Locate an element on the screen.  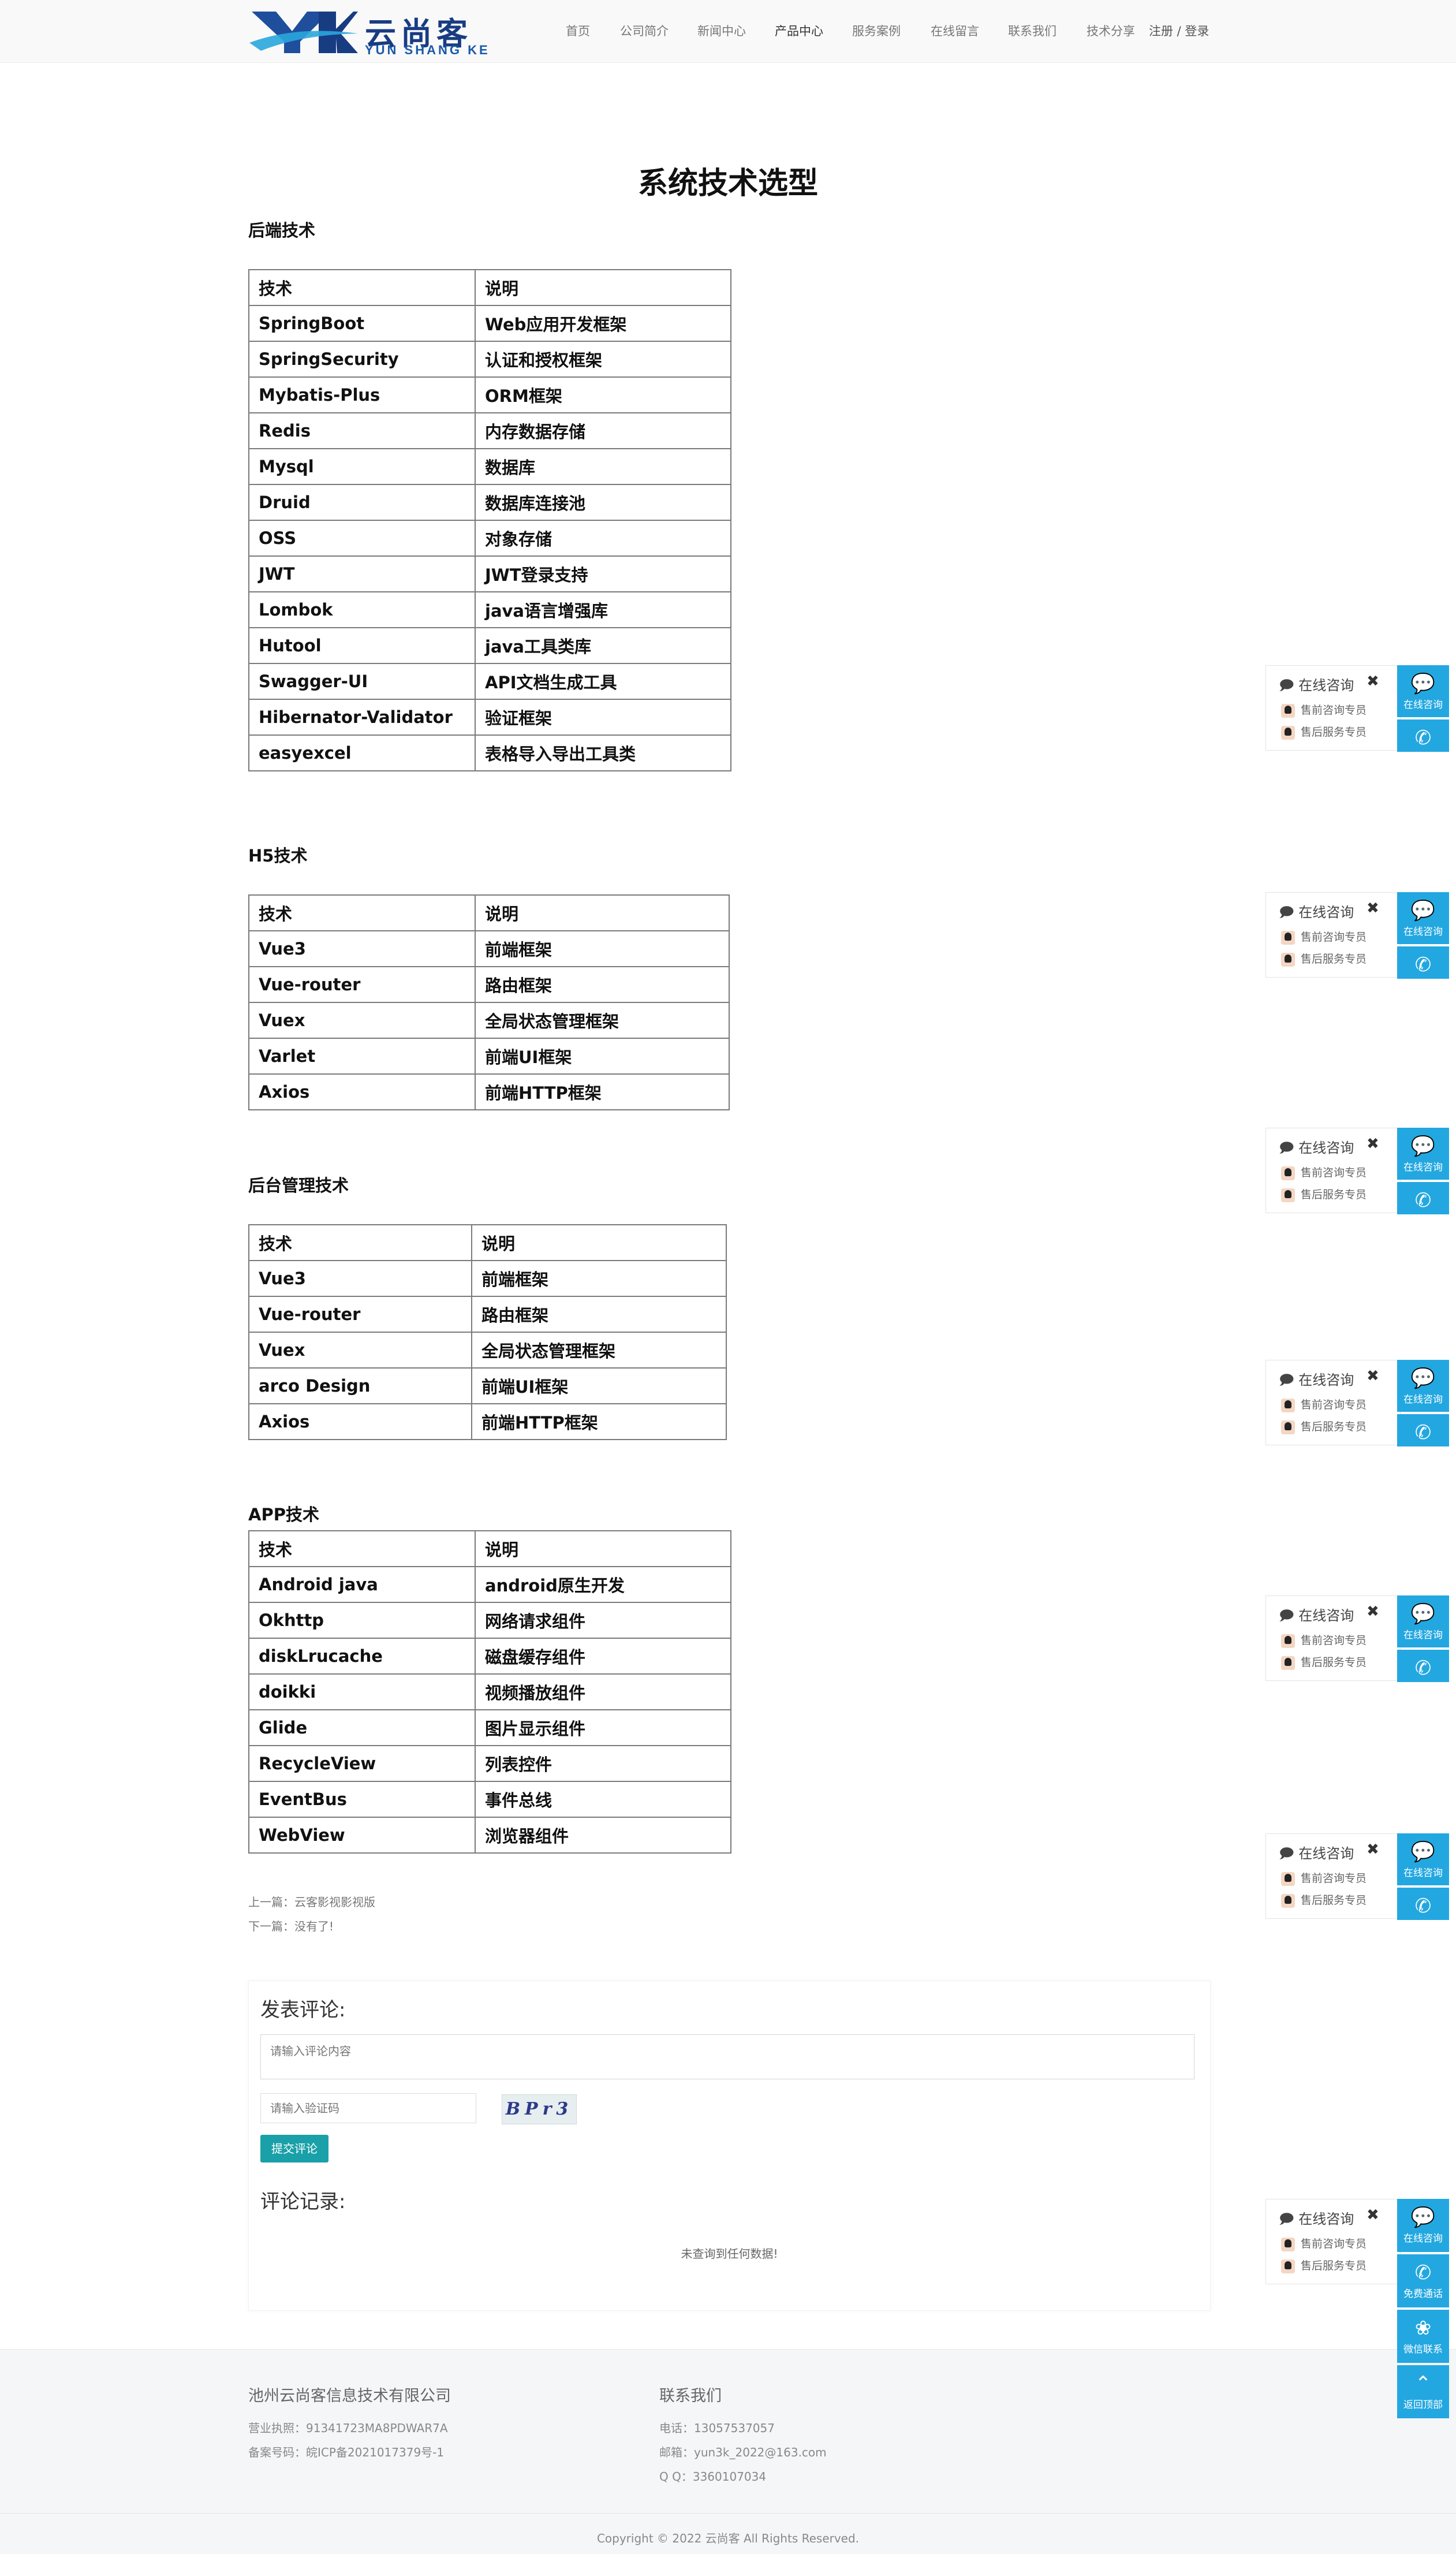
footer-email: 邮箱：yun3k_2022@163.com is located at coordinates (743, 2452).